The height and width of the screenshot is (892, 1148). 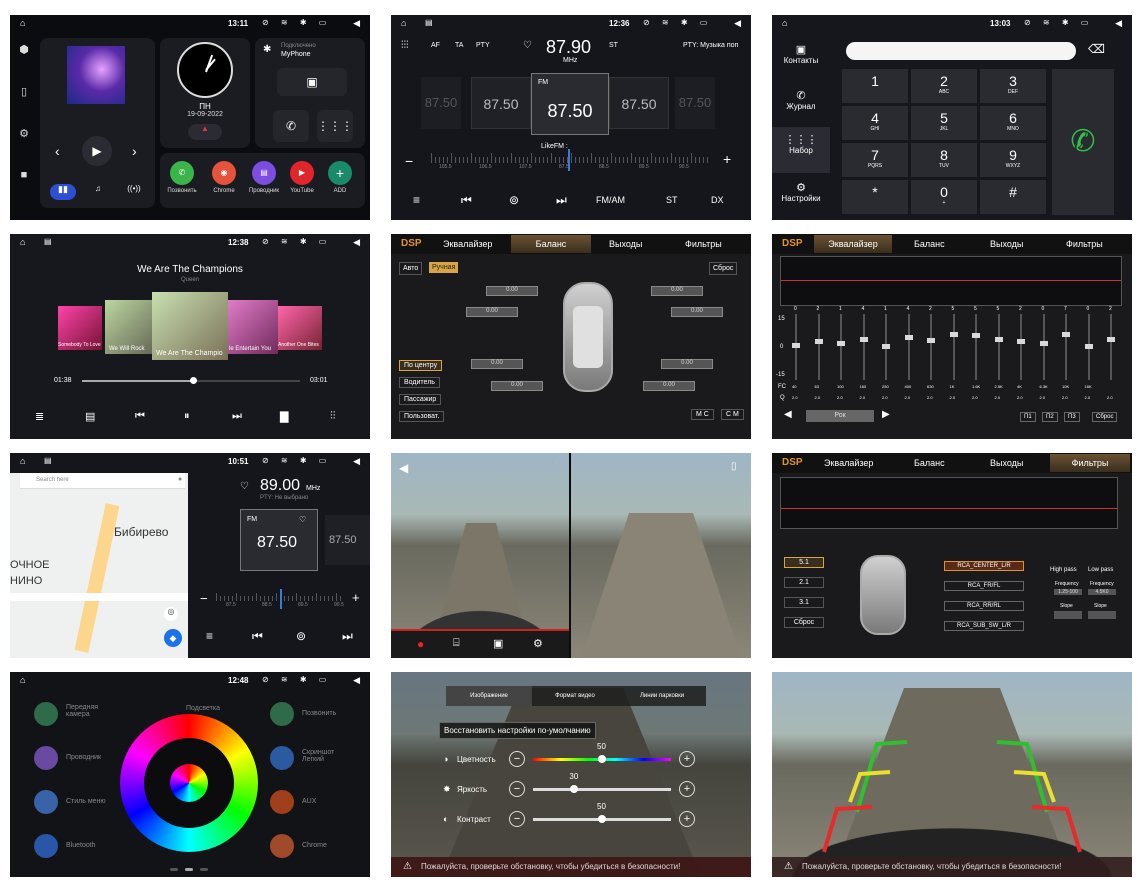 What do you see at coordinates (204, 869) in the screenshot?
I see `page-dot` at bounding box center [204, 869].